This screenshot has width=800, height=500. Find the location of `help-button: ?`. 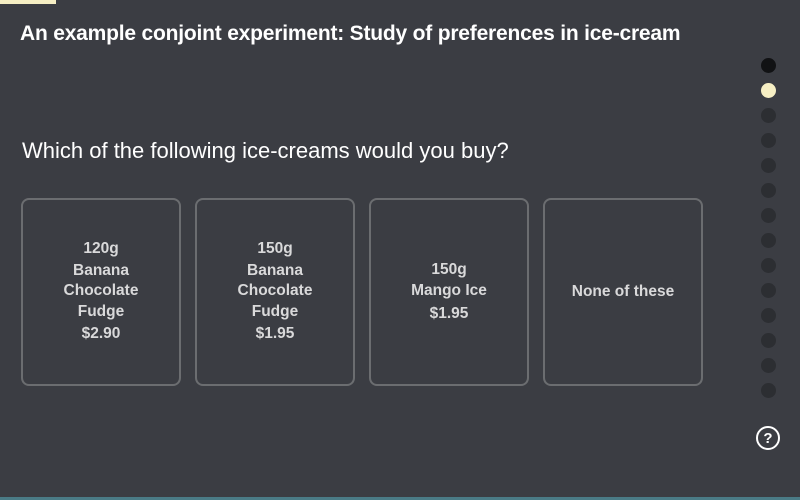

help-button: ? is located at coordinates (768, 438).